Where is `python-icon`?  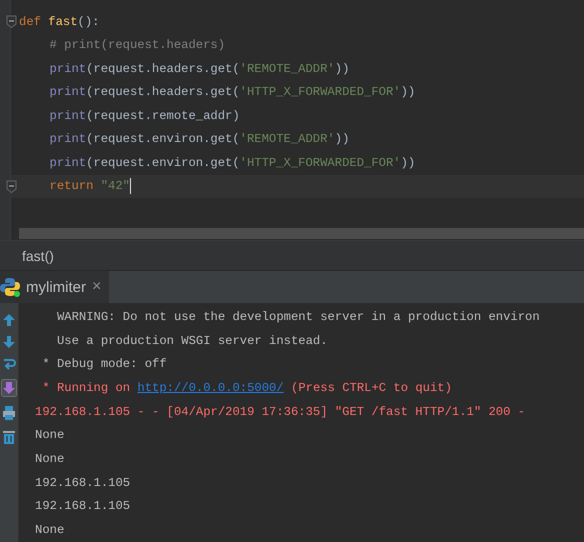 python-icon is located at coordinates (10, 287).